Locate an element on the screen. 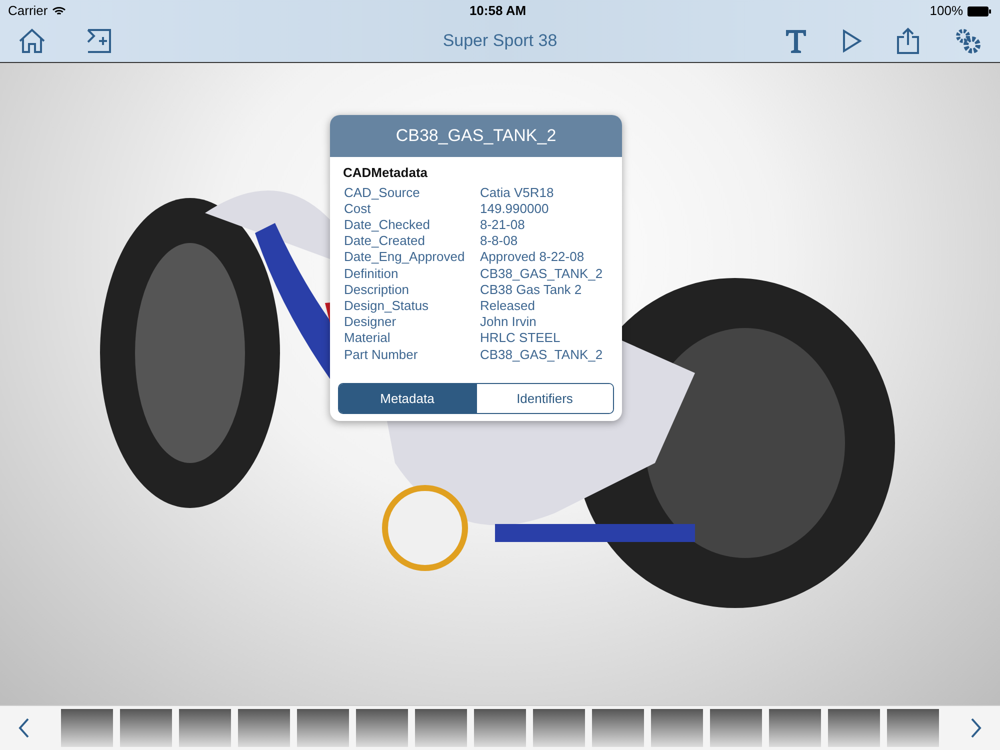 Image resolution: width=1000 pixels, height=750 pixels. field-name: Design_Status is located at coordinates (387, 306).